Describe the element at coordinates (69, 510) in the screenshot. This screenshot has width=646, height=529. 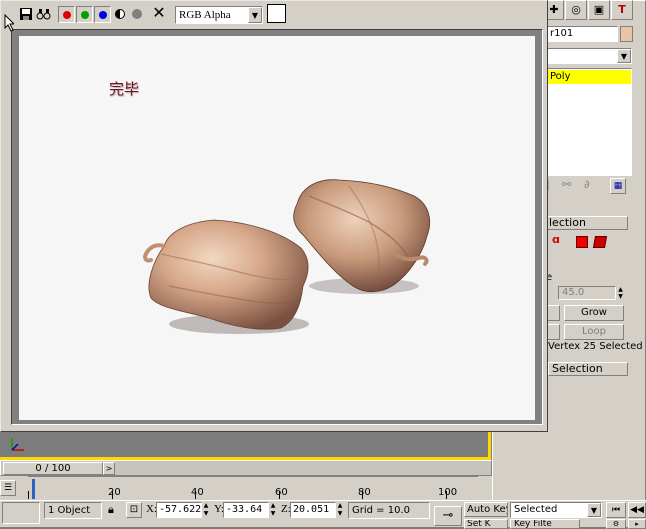
I see `selection-count-text: 1 Object` at that location.